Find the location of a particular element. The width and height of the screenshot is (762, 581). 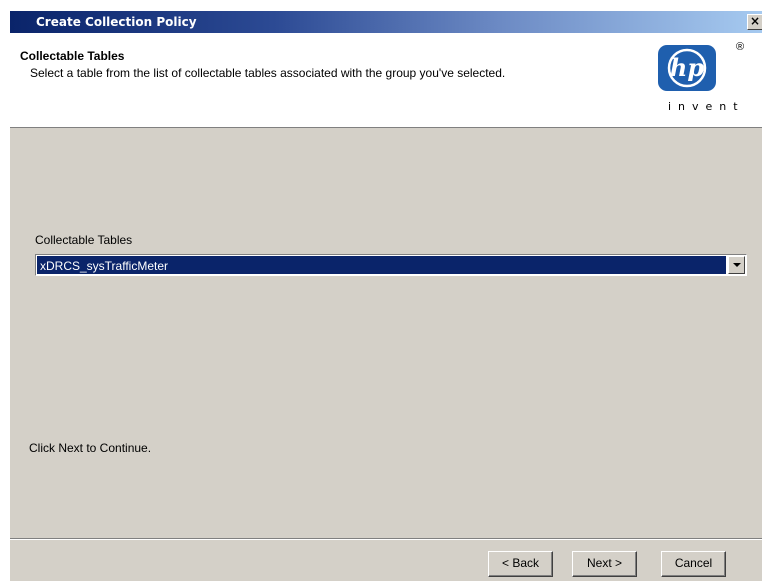

collectable-tables-label: Collectable Tables is located at coordinates (84, 240).